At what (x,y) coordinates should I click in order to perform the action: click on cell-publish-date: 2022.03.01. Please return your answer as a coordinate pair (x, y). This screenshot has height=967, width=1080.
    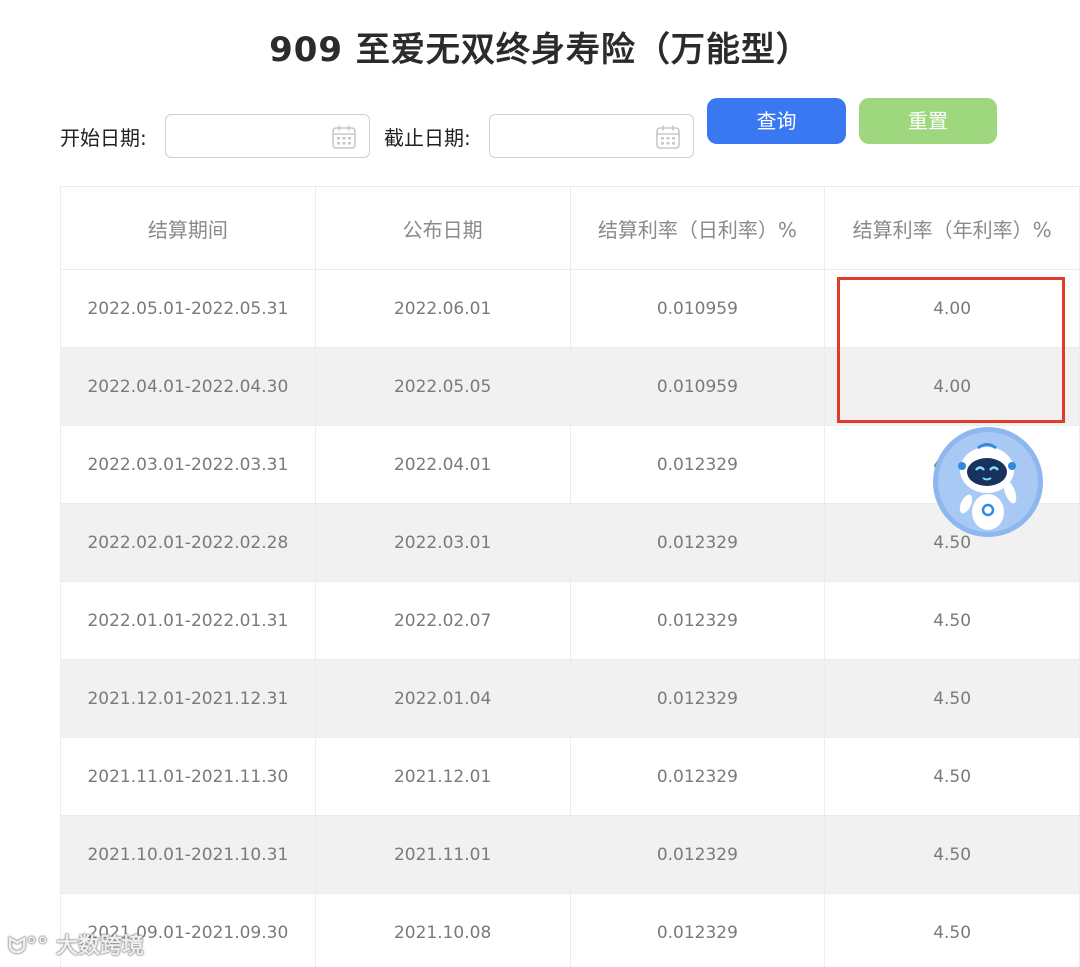
    Looking at the image, I should click on (442, 542).